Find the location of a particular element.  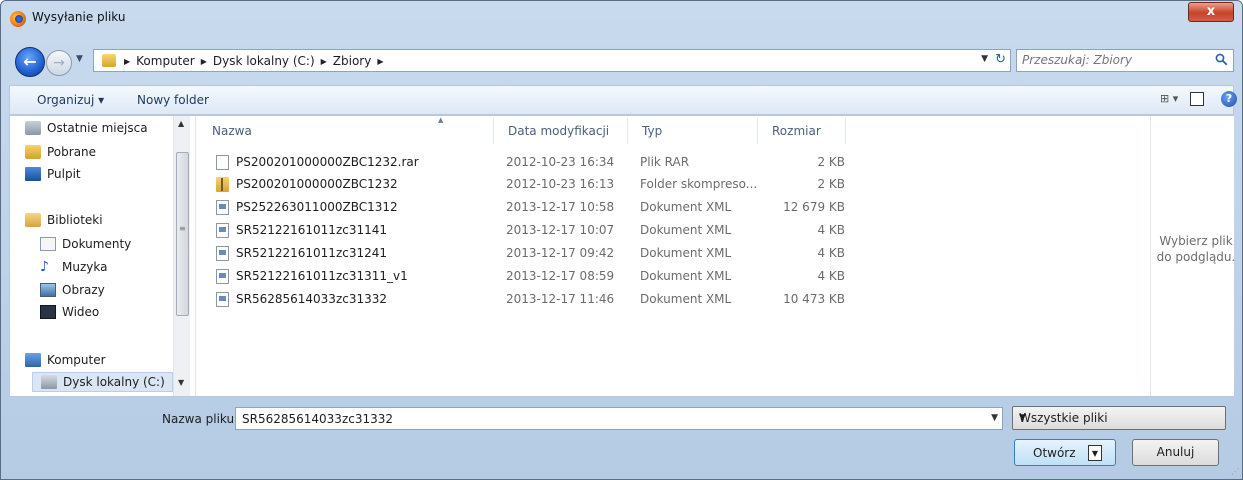

sidebar-item-documents: Dokumenty is located at coordinates (85, 244).